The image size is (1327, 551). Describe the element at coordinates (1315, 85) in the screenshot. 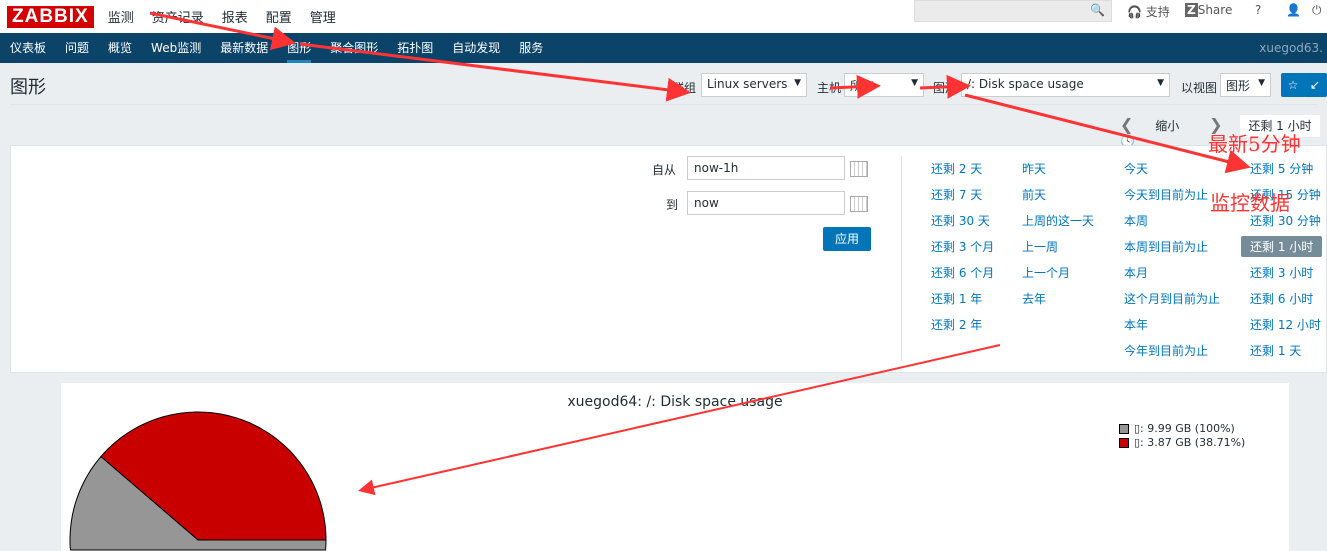

I see `fullscreen-button: ↙` at that location.